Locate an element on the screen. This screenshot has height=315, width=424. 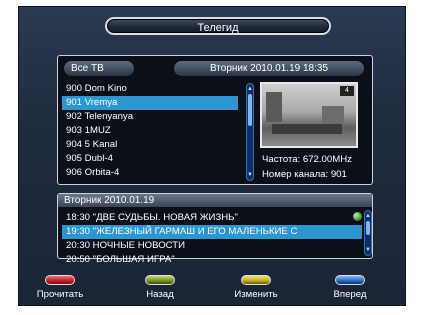
blue-key-icon is located at coordinates (350, 280).